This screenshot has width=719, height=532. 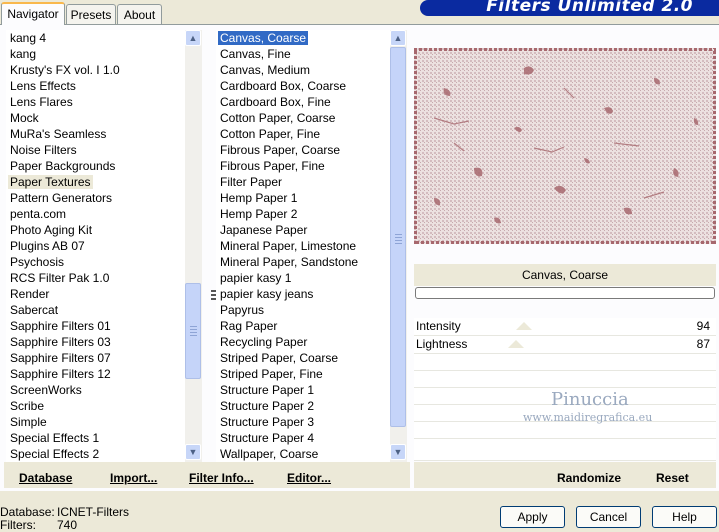 I want to click on category-item: penta.com, so click(x=96, y=214).